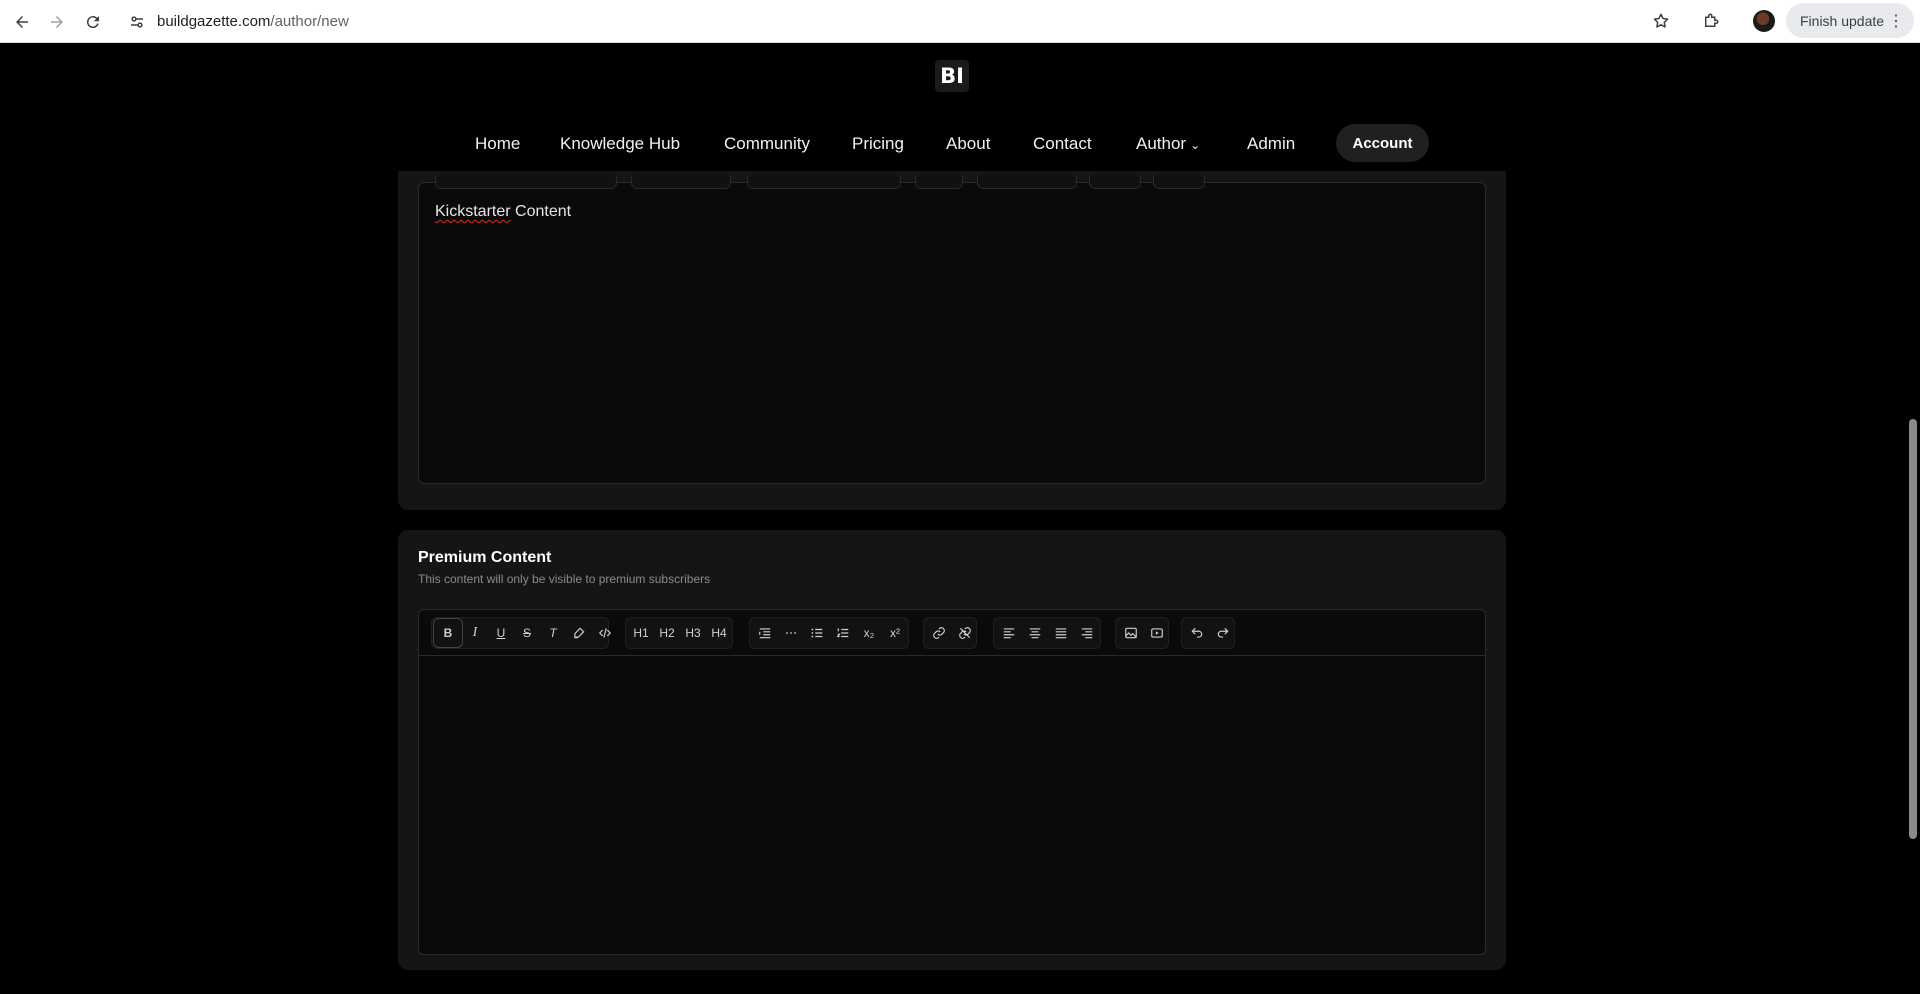 The image size is (1920, 994). What do you see at coordinates (1382, 143) in the screenshot?
I see `account-button: Account` at bounding box center [1382, 143].